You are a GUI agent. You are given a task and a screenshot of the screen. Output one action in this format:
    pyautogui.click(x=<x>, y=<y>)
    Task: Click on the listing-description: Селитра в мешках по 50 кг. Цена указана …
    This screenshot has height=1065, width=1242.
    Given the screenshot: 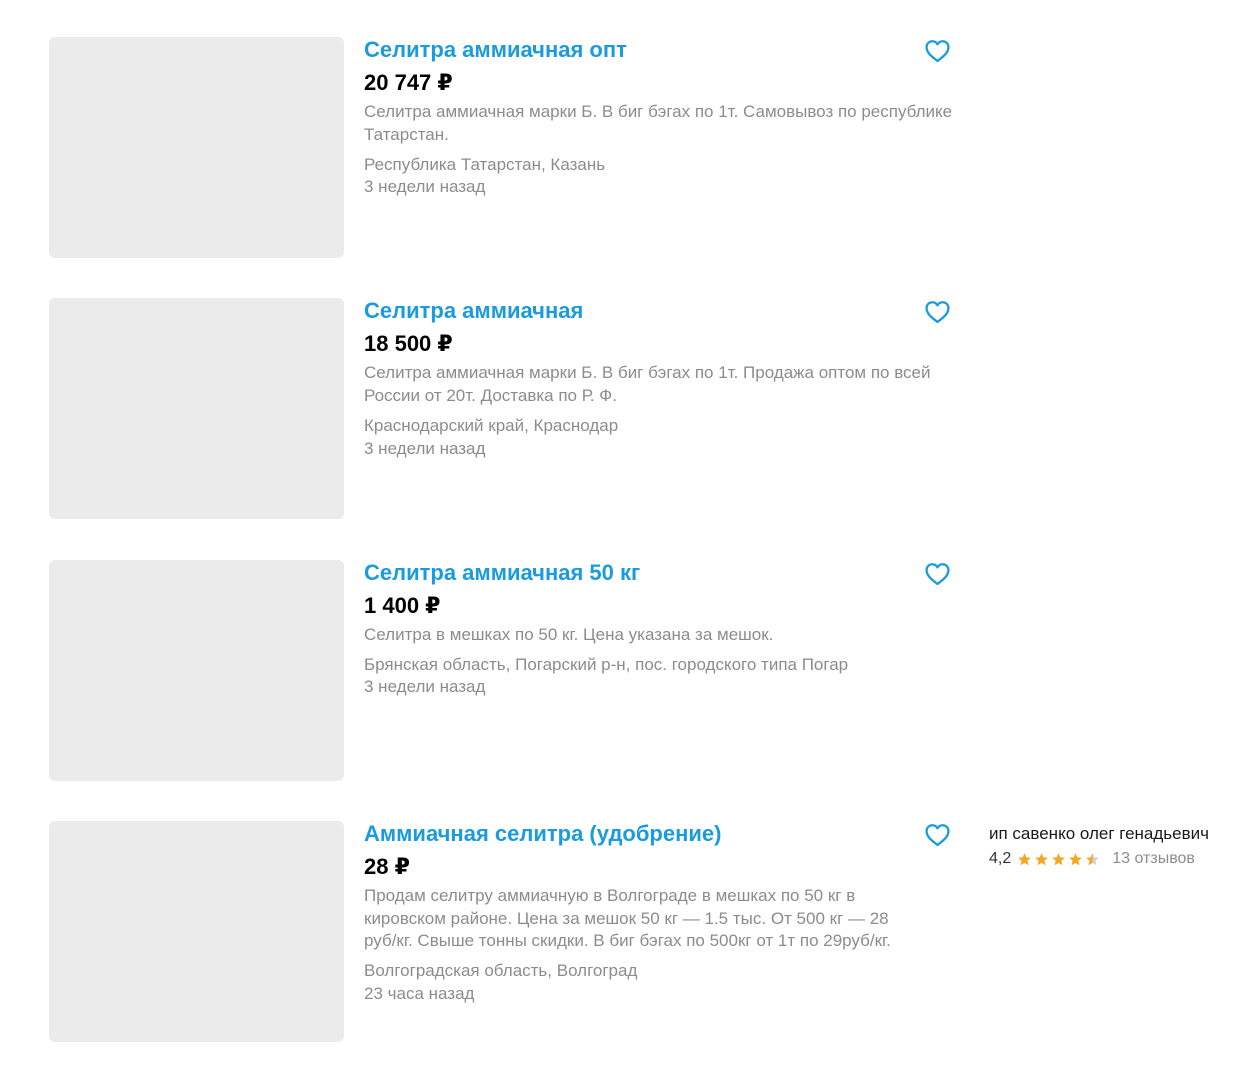 What is the action you would take?
    pyautogui.click(x=569, y=634)
    